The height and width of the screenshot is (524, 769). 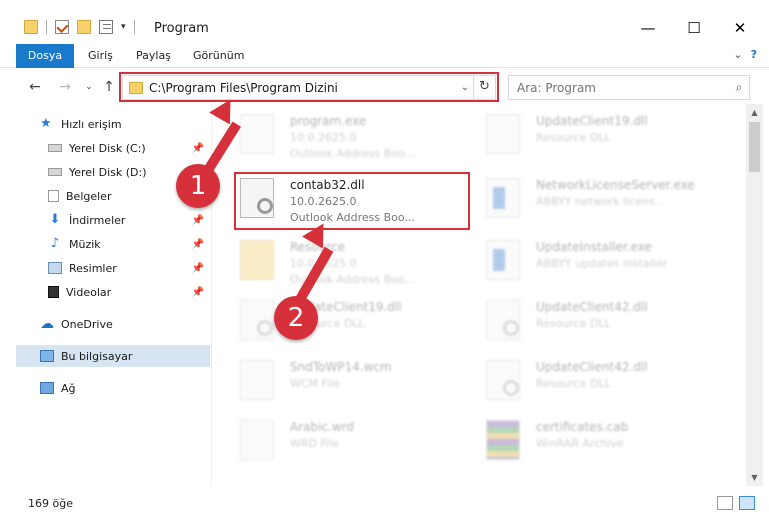 I want to click on tiles-view-icon, so click(x=747, y=503).